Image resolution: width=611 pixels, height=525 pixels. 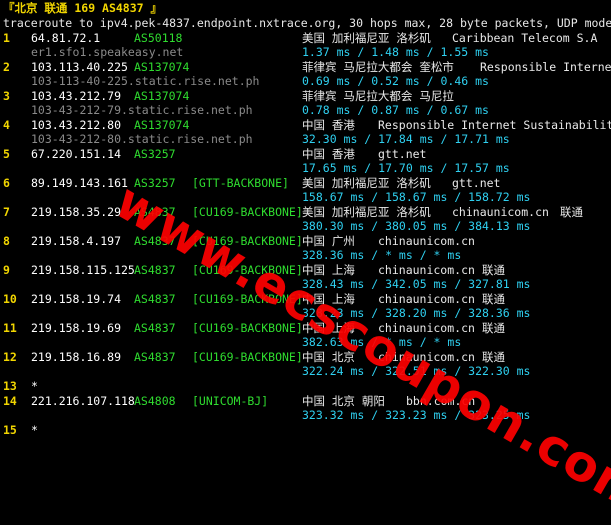 I want to click on hop-number: 1, so click(x=6, y=38).